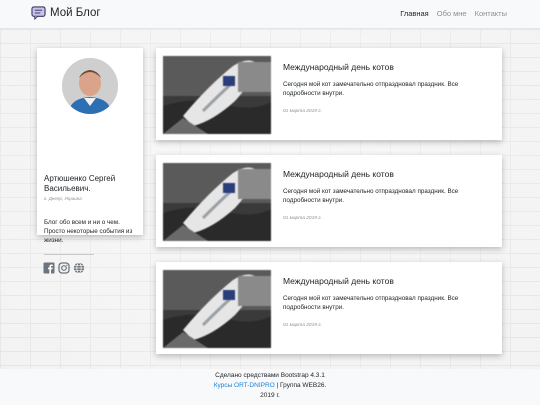  I want to click on navbar: Мой Блог Главная Обо мне Контакты, so click(270, 14).